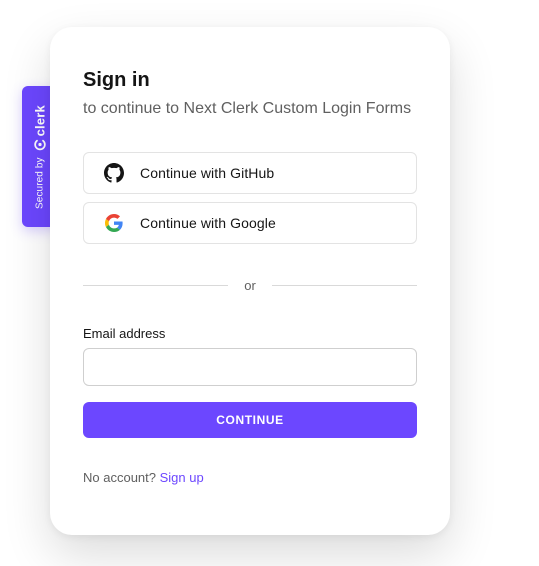 Image resolution: width=539 pixels, height=566 pixels. Describe the element at coordinates (114, 223) in the screenshot. I see `google-icon` at that location.